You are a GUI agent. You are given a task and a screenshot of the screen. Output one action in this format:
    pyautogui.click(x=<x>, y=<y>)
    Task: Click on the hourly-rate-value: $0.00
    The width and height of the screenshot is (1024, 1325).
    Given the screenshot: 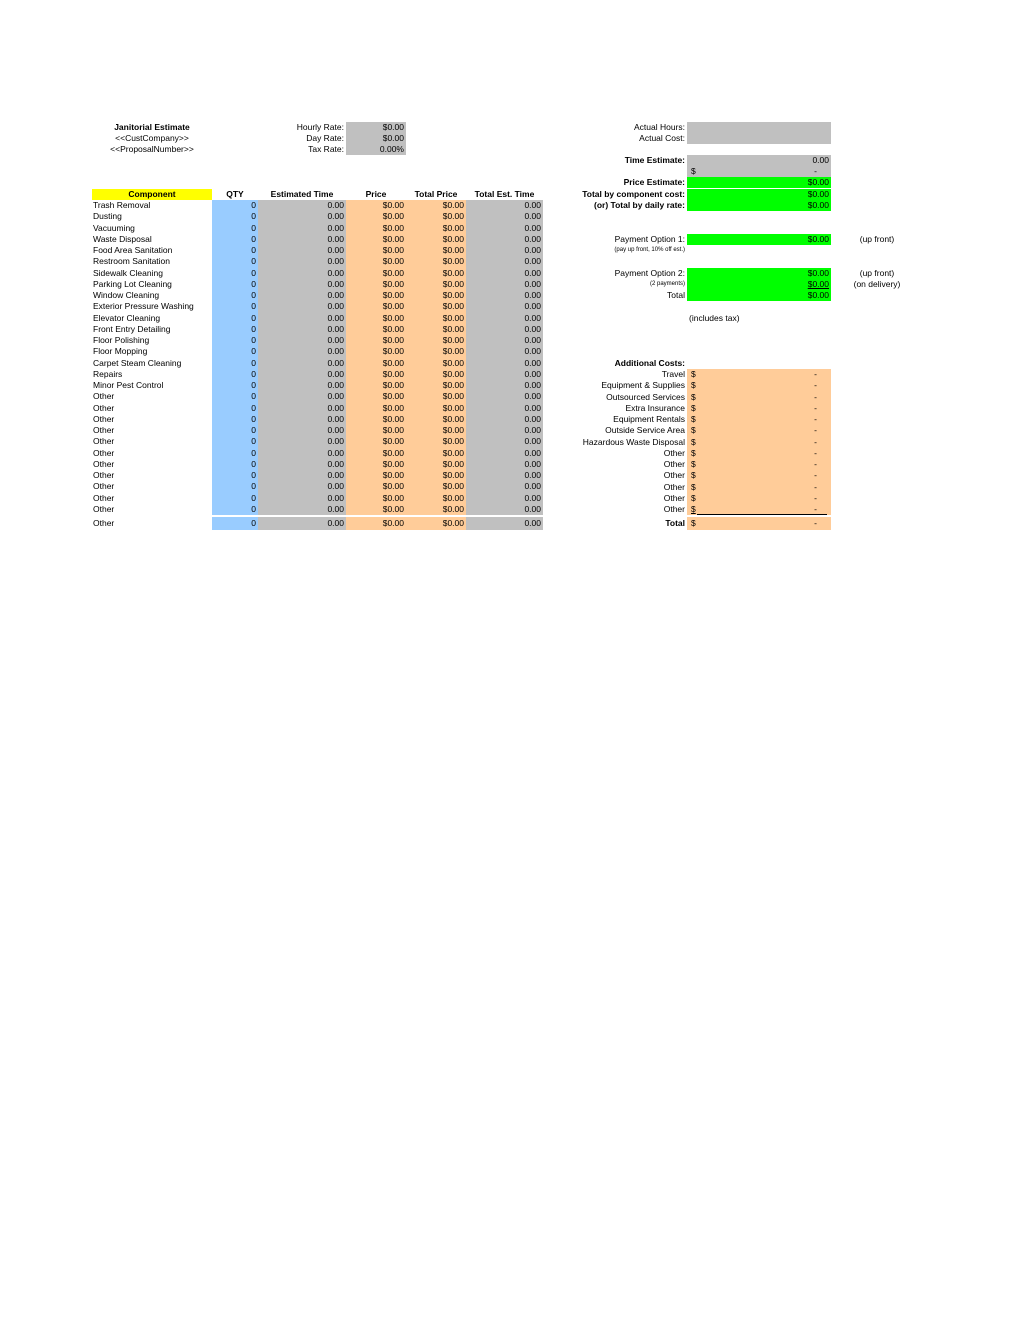 What is the action you would take?
    pyautogui.click(x=376, y=127)
    